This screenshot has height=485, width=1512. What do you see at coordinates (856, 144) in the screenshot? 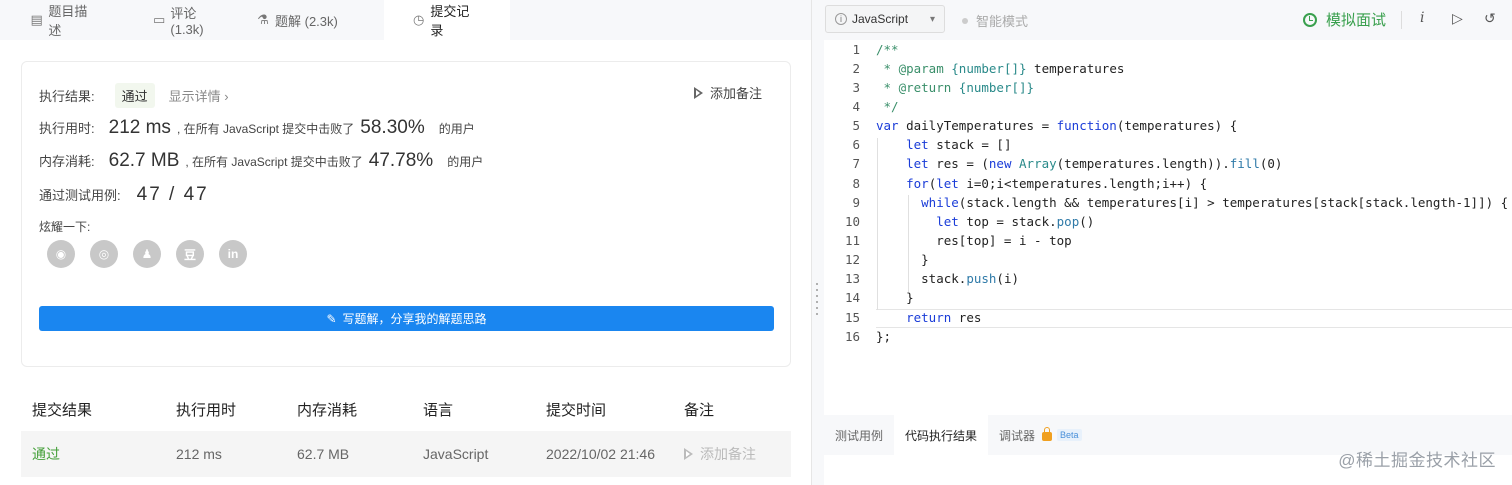
I see `line-number: 6` at bounding box center [856, 144].